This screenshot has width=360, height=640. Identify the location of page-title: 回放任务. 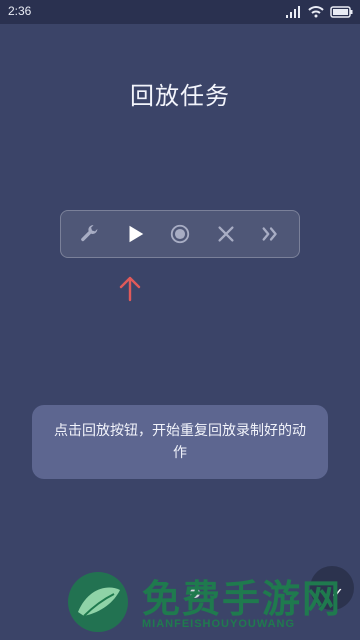
(180, 96).